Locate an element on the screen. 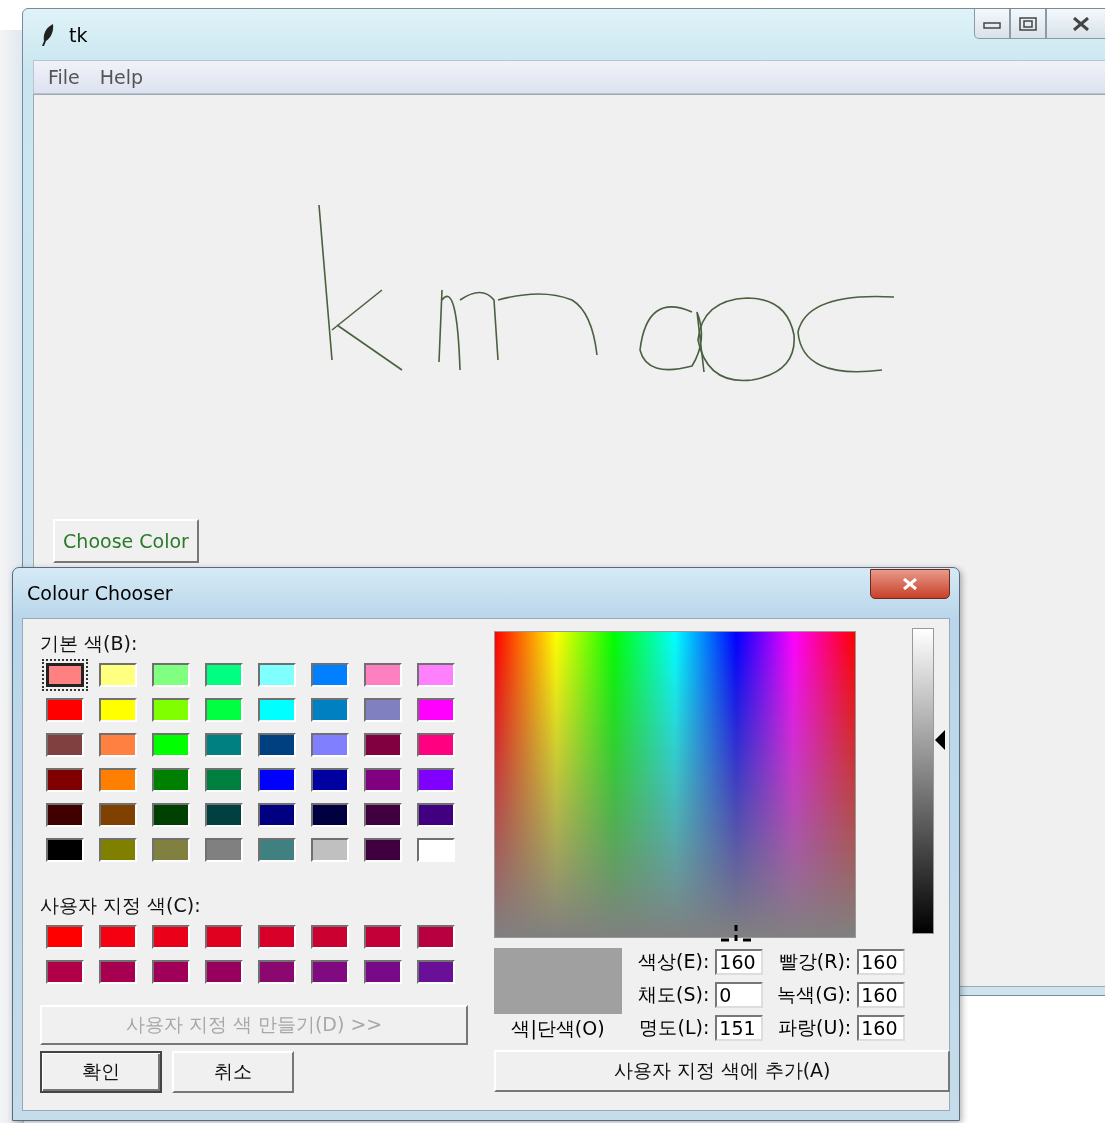 The height and width of the screenshot is (1123, 1105). menu-item: Help is located at coordinates (121, 77).